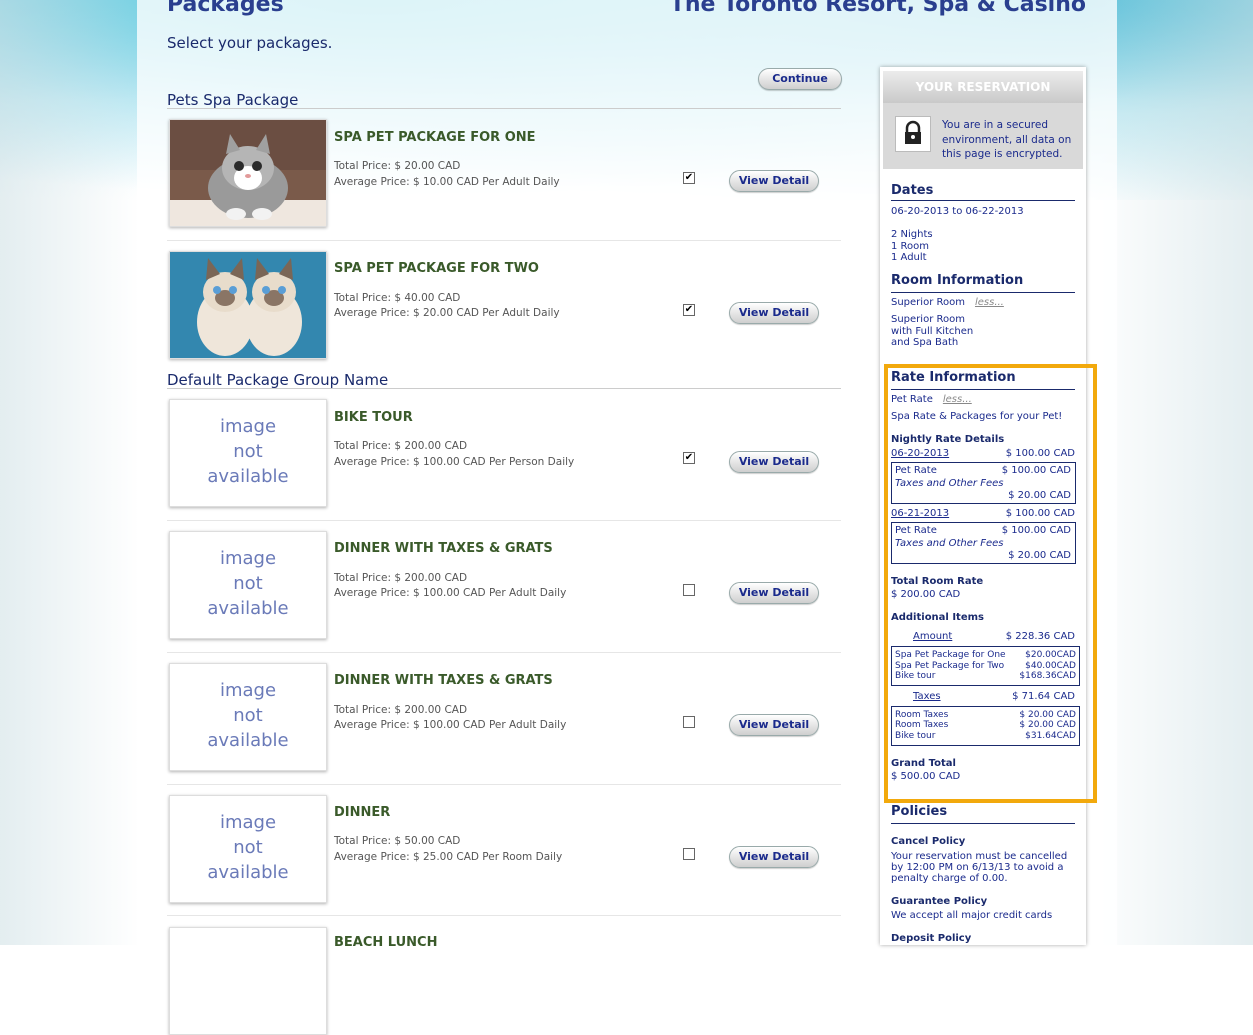 Image resolution: width=1253 pixels, height=1035 pixels. I want to click on room-desc: Superior Room, so click(928, 319).